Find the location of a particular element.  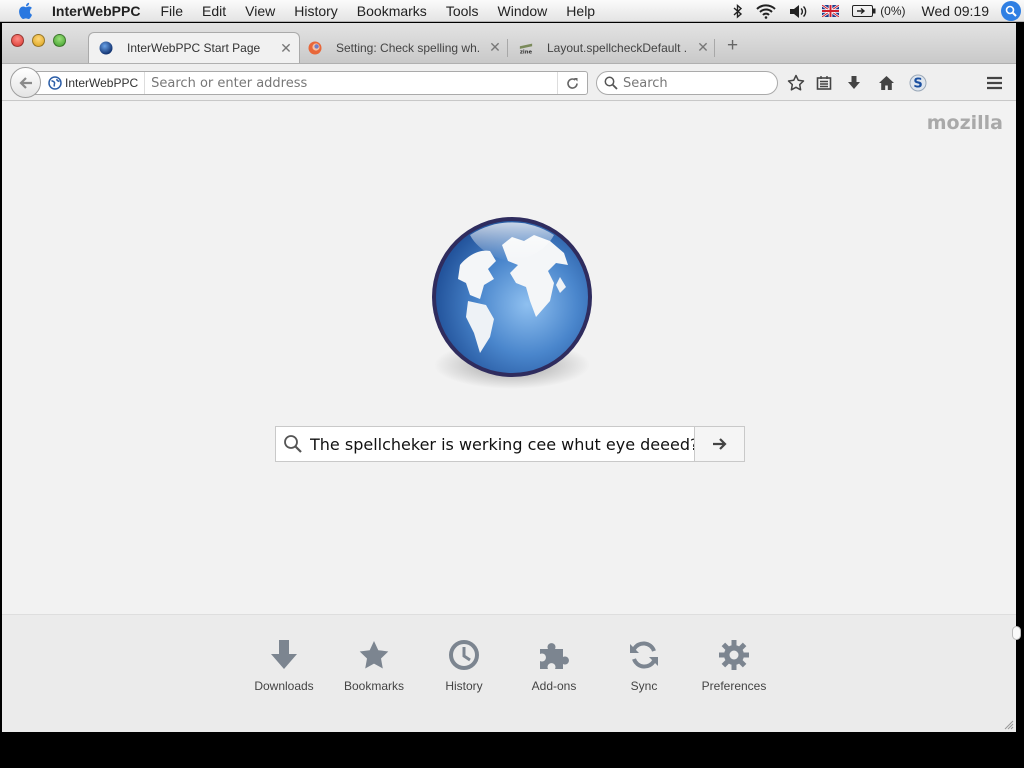

misspelled-word: spellcheker is located at coordinates (390, 444).